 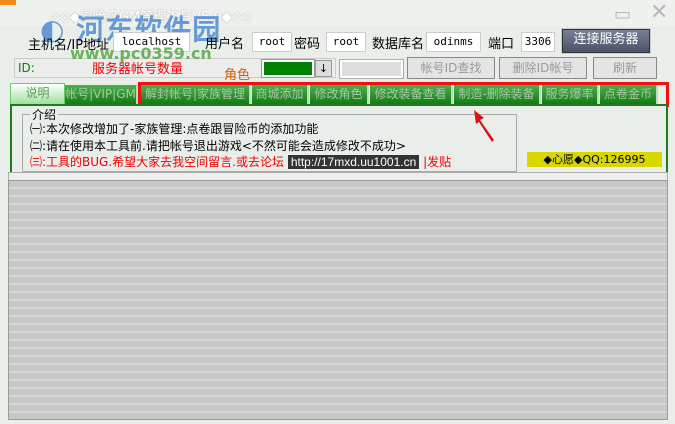 What do you see at coordinates (237, 75) in the screenshot?
I see `role-label: 角色` at bounding box center [237, 75].